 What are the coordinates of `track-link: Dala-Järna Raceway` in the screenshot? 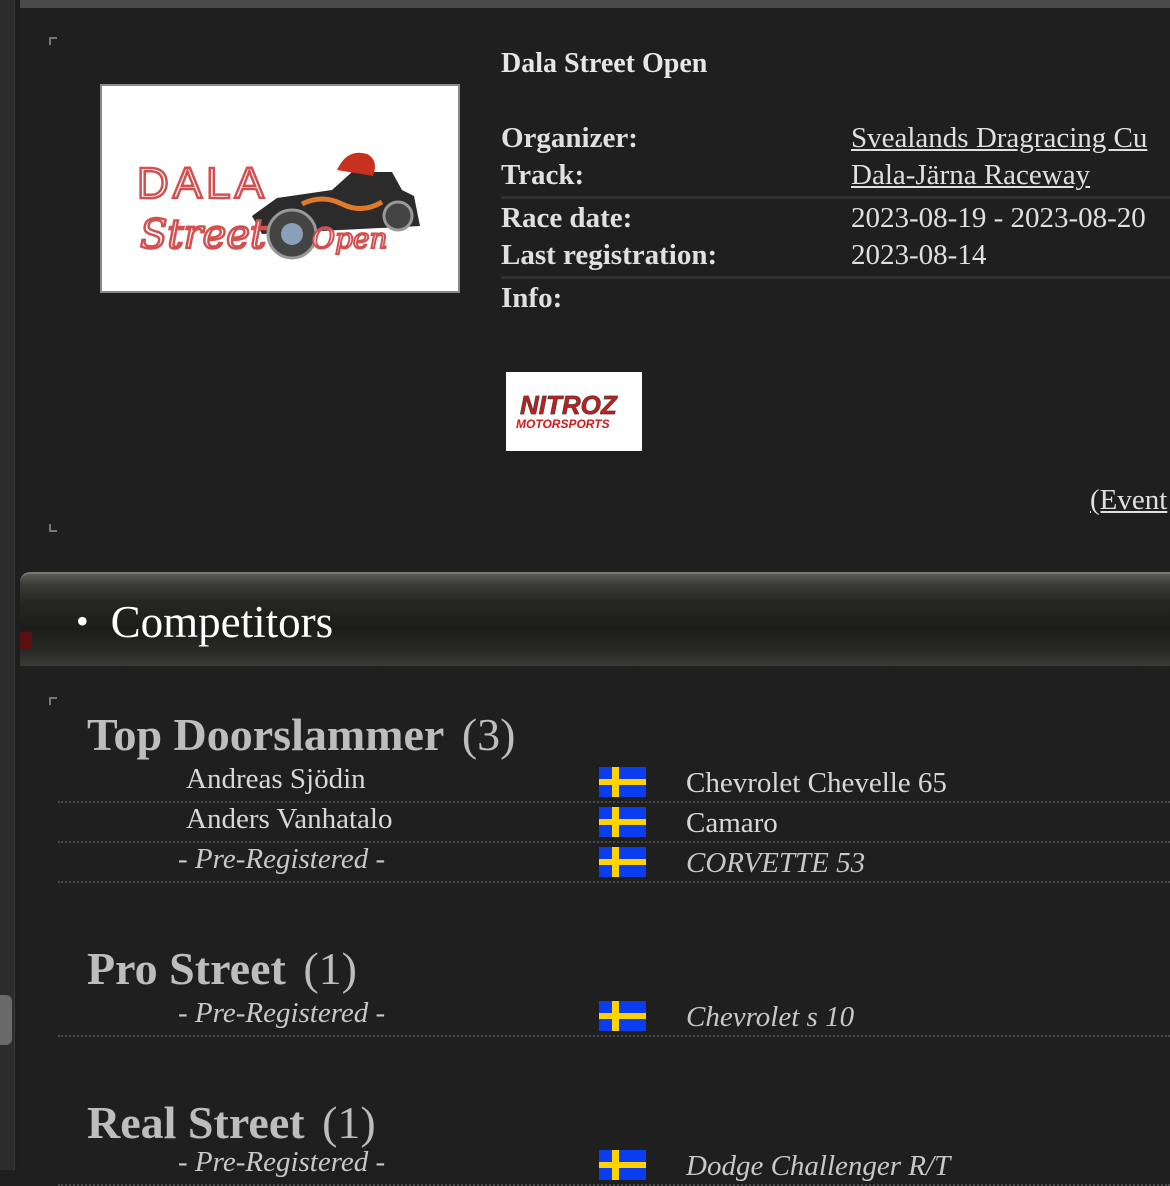 It's located at (970, 175).